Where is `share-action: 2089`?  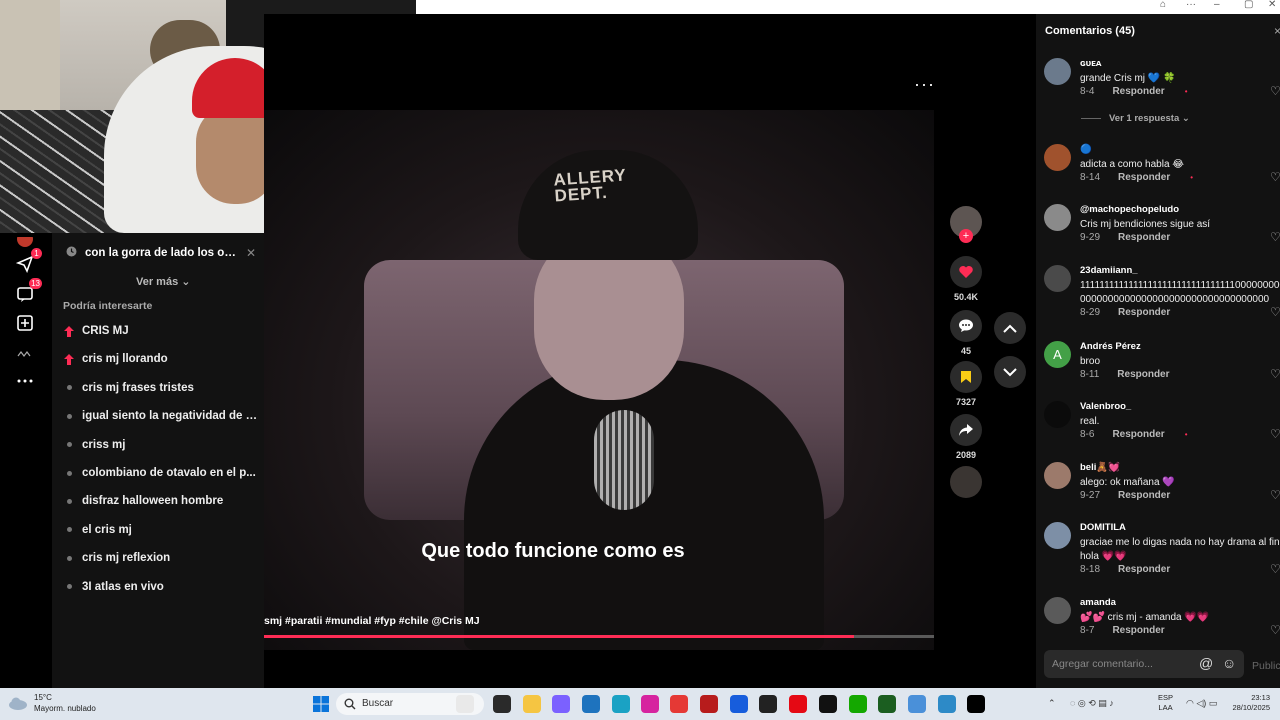 share-action: 2089 is located at coordinates (966, 437).